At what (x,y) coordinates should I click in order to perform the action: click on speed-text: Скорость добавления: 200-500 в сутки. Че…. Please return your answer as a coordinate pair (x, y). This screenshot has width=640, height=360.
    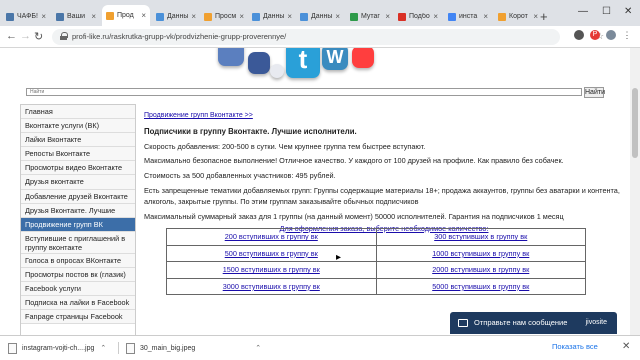
    Looking at the image, I should click on (285, 146).